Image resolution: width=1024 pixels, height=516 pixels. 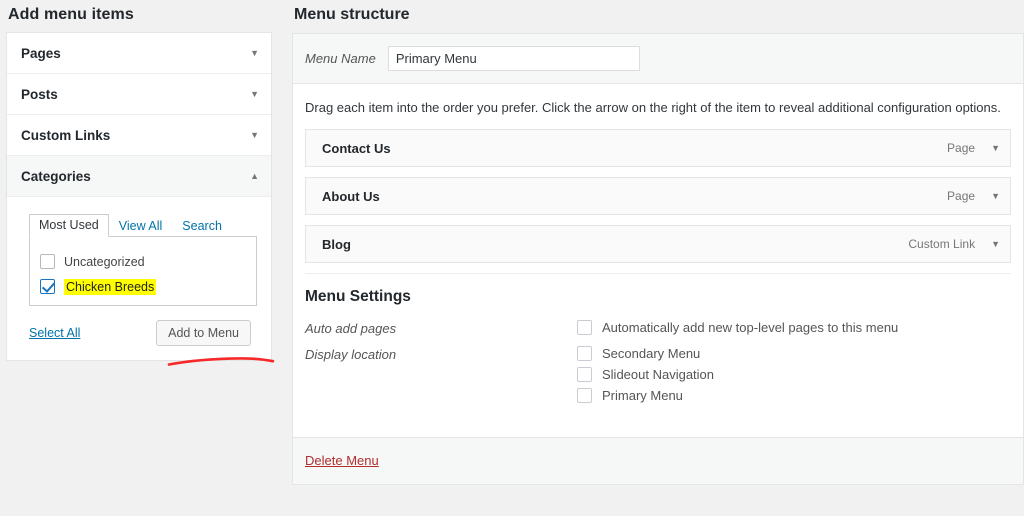 I want to click on accordion-header-categories: Categories ▲, so click(x=139, y=176).